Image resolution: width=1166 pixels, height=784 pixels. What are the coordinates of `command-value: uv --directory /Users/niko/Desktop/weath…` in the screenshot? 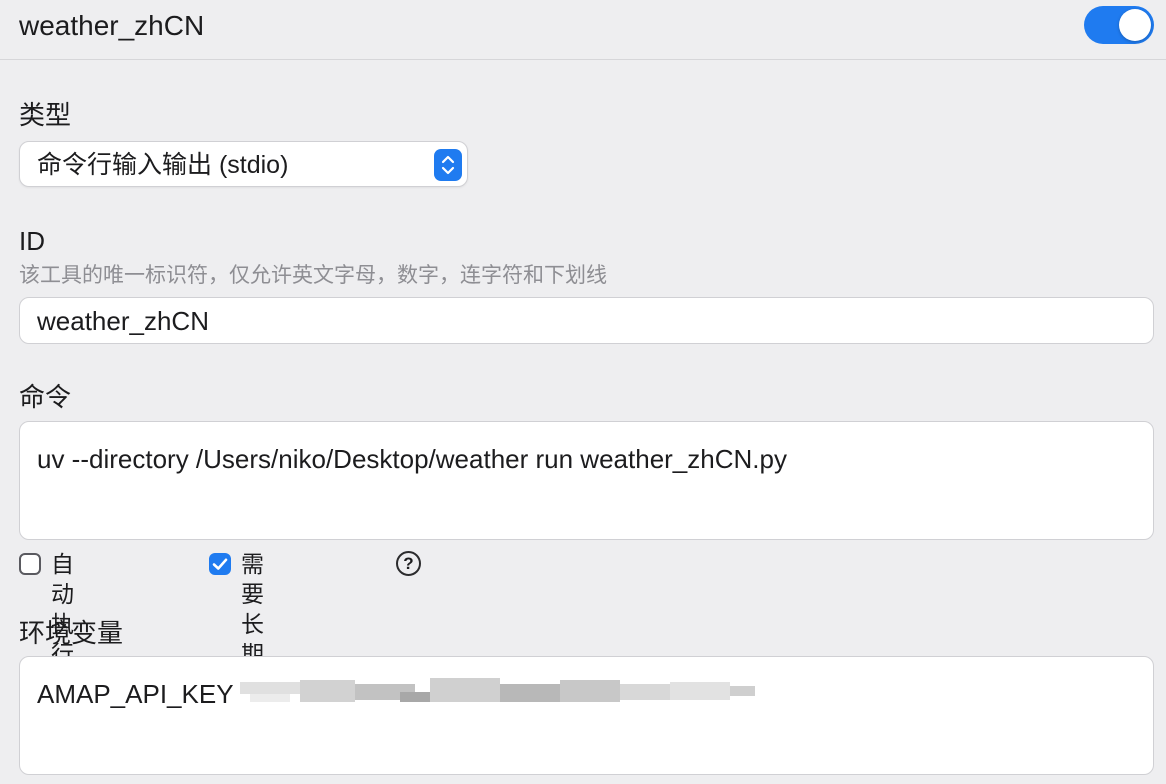 It's located at (412, 459).